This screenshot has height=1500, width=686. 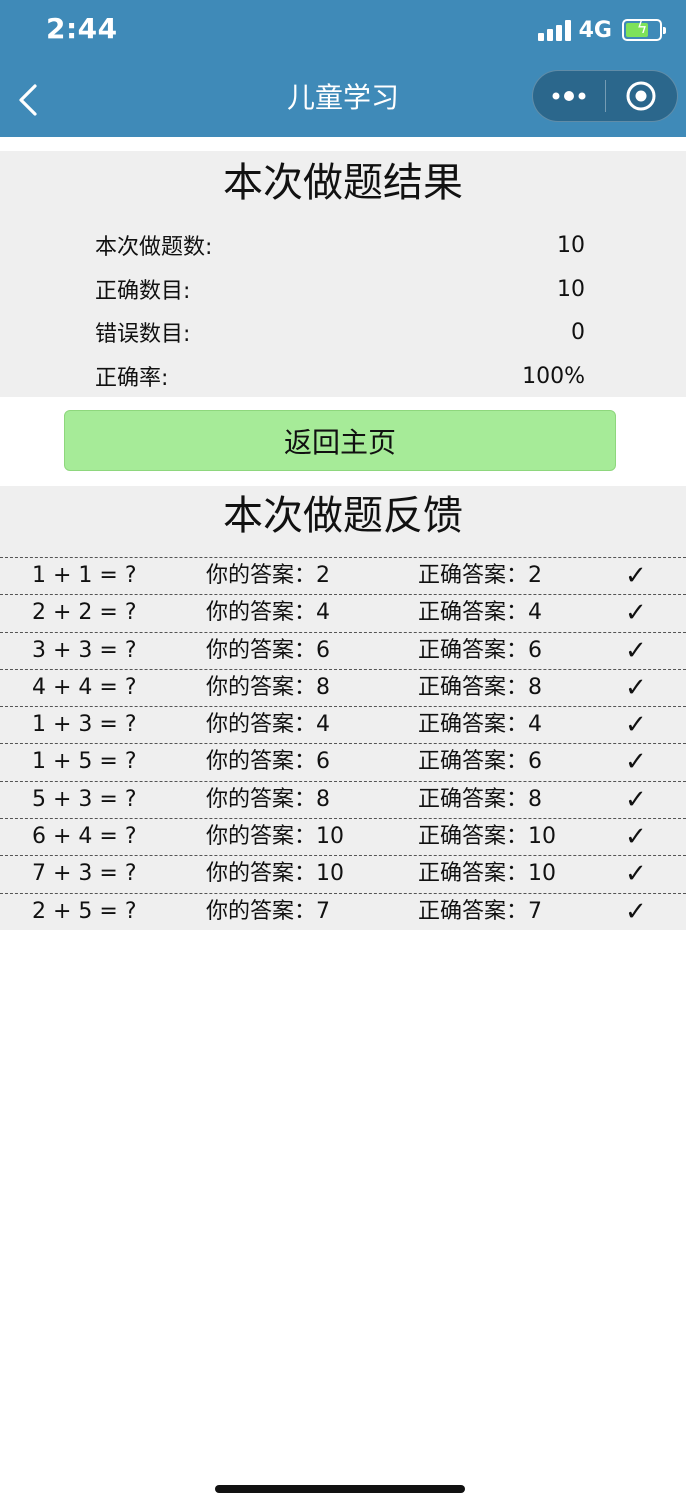 What do you see at coordinates (154, 247) in the screenshot?
I see `stat-label: 本次做题数:` at bounding box center [154, 247].